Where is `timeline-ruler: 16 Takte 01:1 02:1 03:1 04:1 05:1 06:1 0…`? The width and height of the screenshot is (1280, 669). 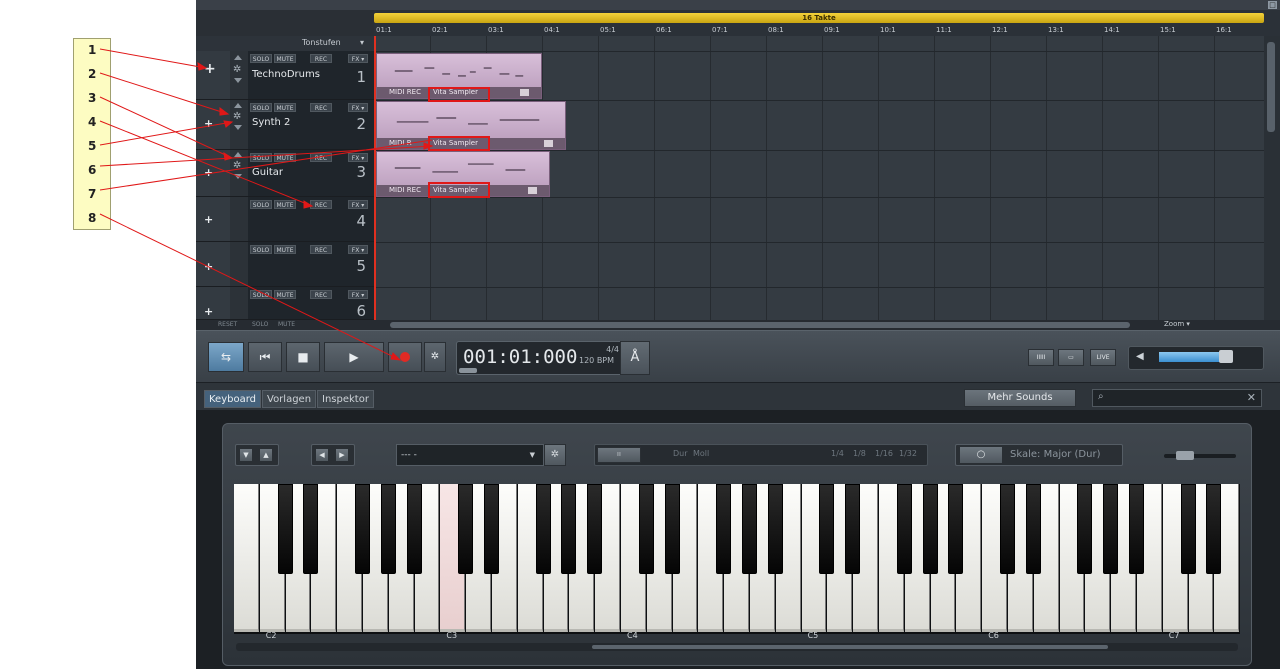
timeline-ruler: 16 Takte 01:1 02:1 03:1 04:1 05:1 06:1 0… is located at coordinates (827, 23).